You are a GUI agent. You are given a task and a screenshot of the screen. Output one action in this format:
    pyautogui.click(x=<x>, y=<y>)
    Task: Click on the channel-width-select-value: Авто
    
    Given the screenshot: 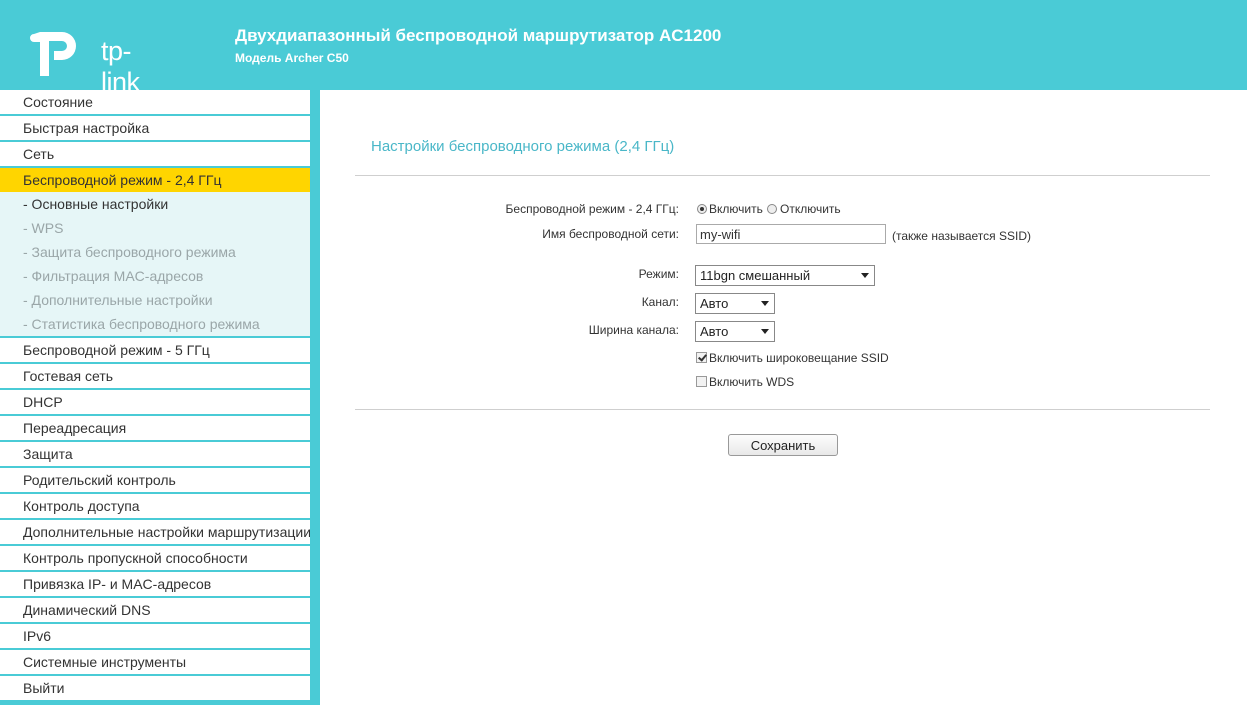 What is the action you would take?
    pyautogui.click(x=714, y=331)
    